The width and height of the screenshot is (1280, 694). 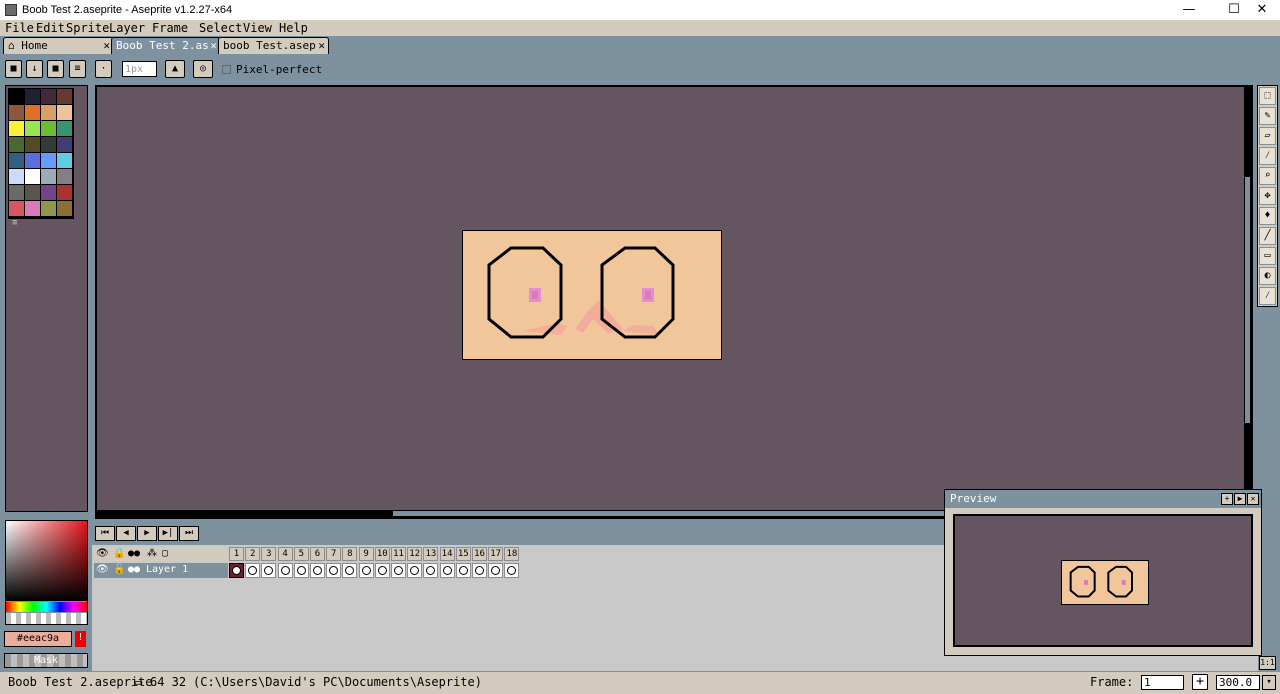 I want to click on square-brush-icon: ■, so click(x=55, y=69).